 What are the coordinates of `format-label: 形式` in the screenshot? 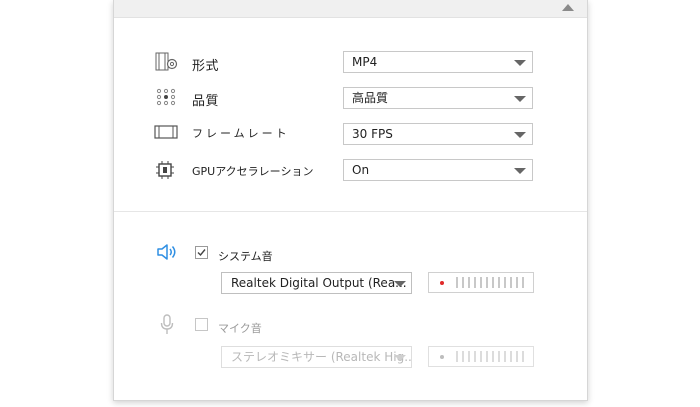 It's located at (206, 66).